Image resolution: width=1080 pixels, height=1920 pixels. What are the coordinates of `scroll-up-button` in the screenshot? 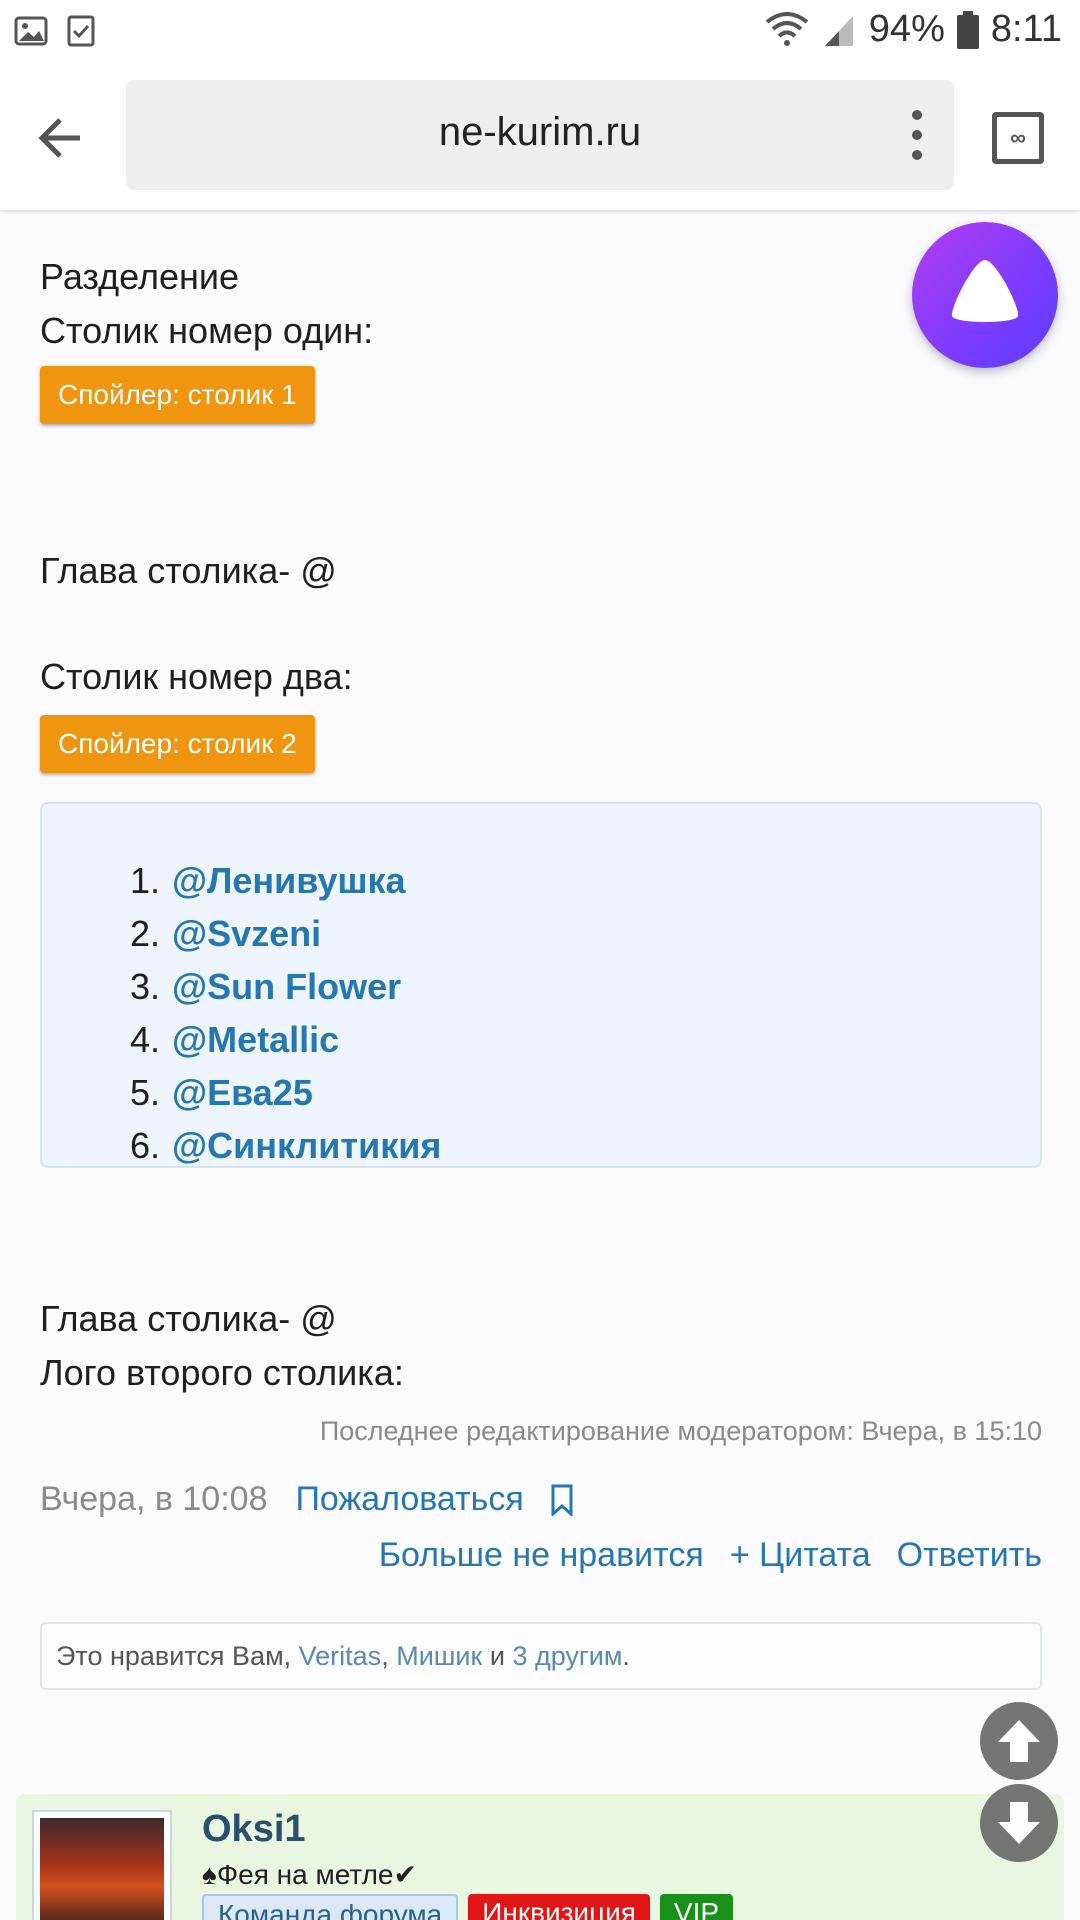 It's located at (1019, 1741).